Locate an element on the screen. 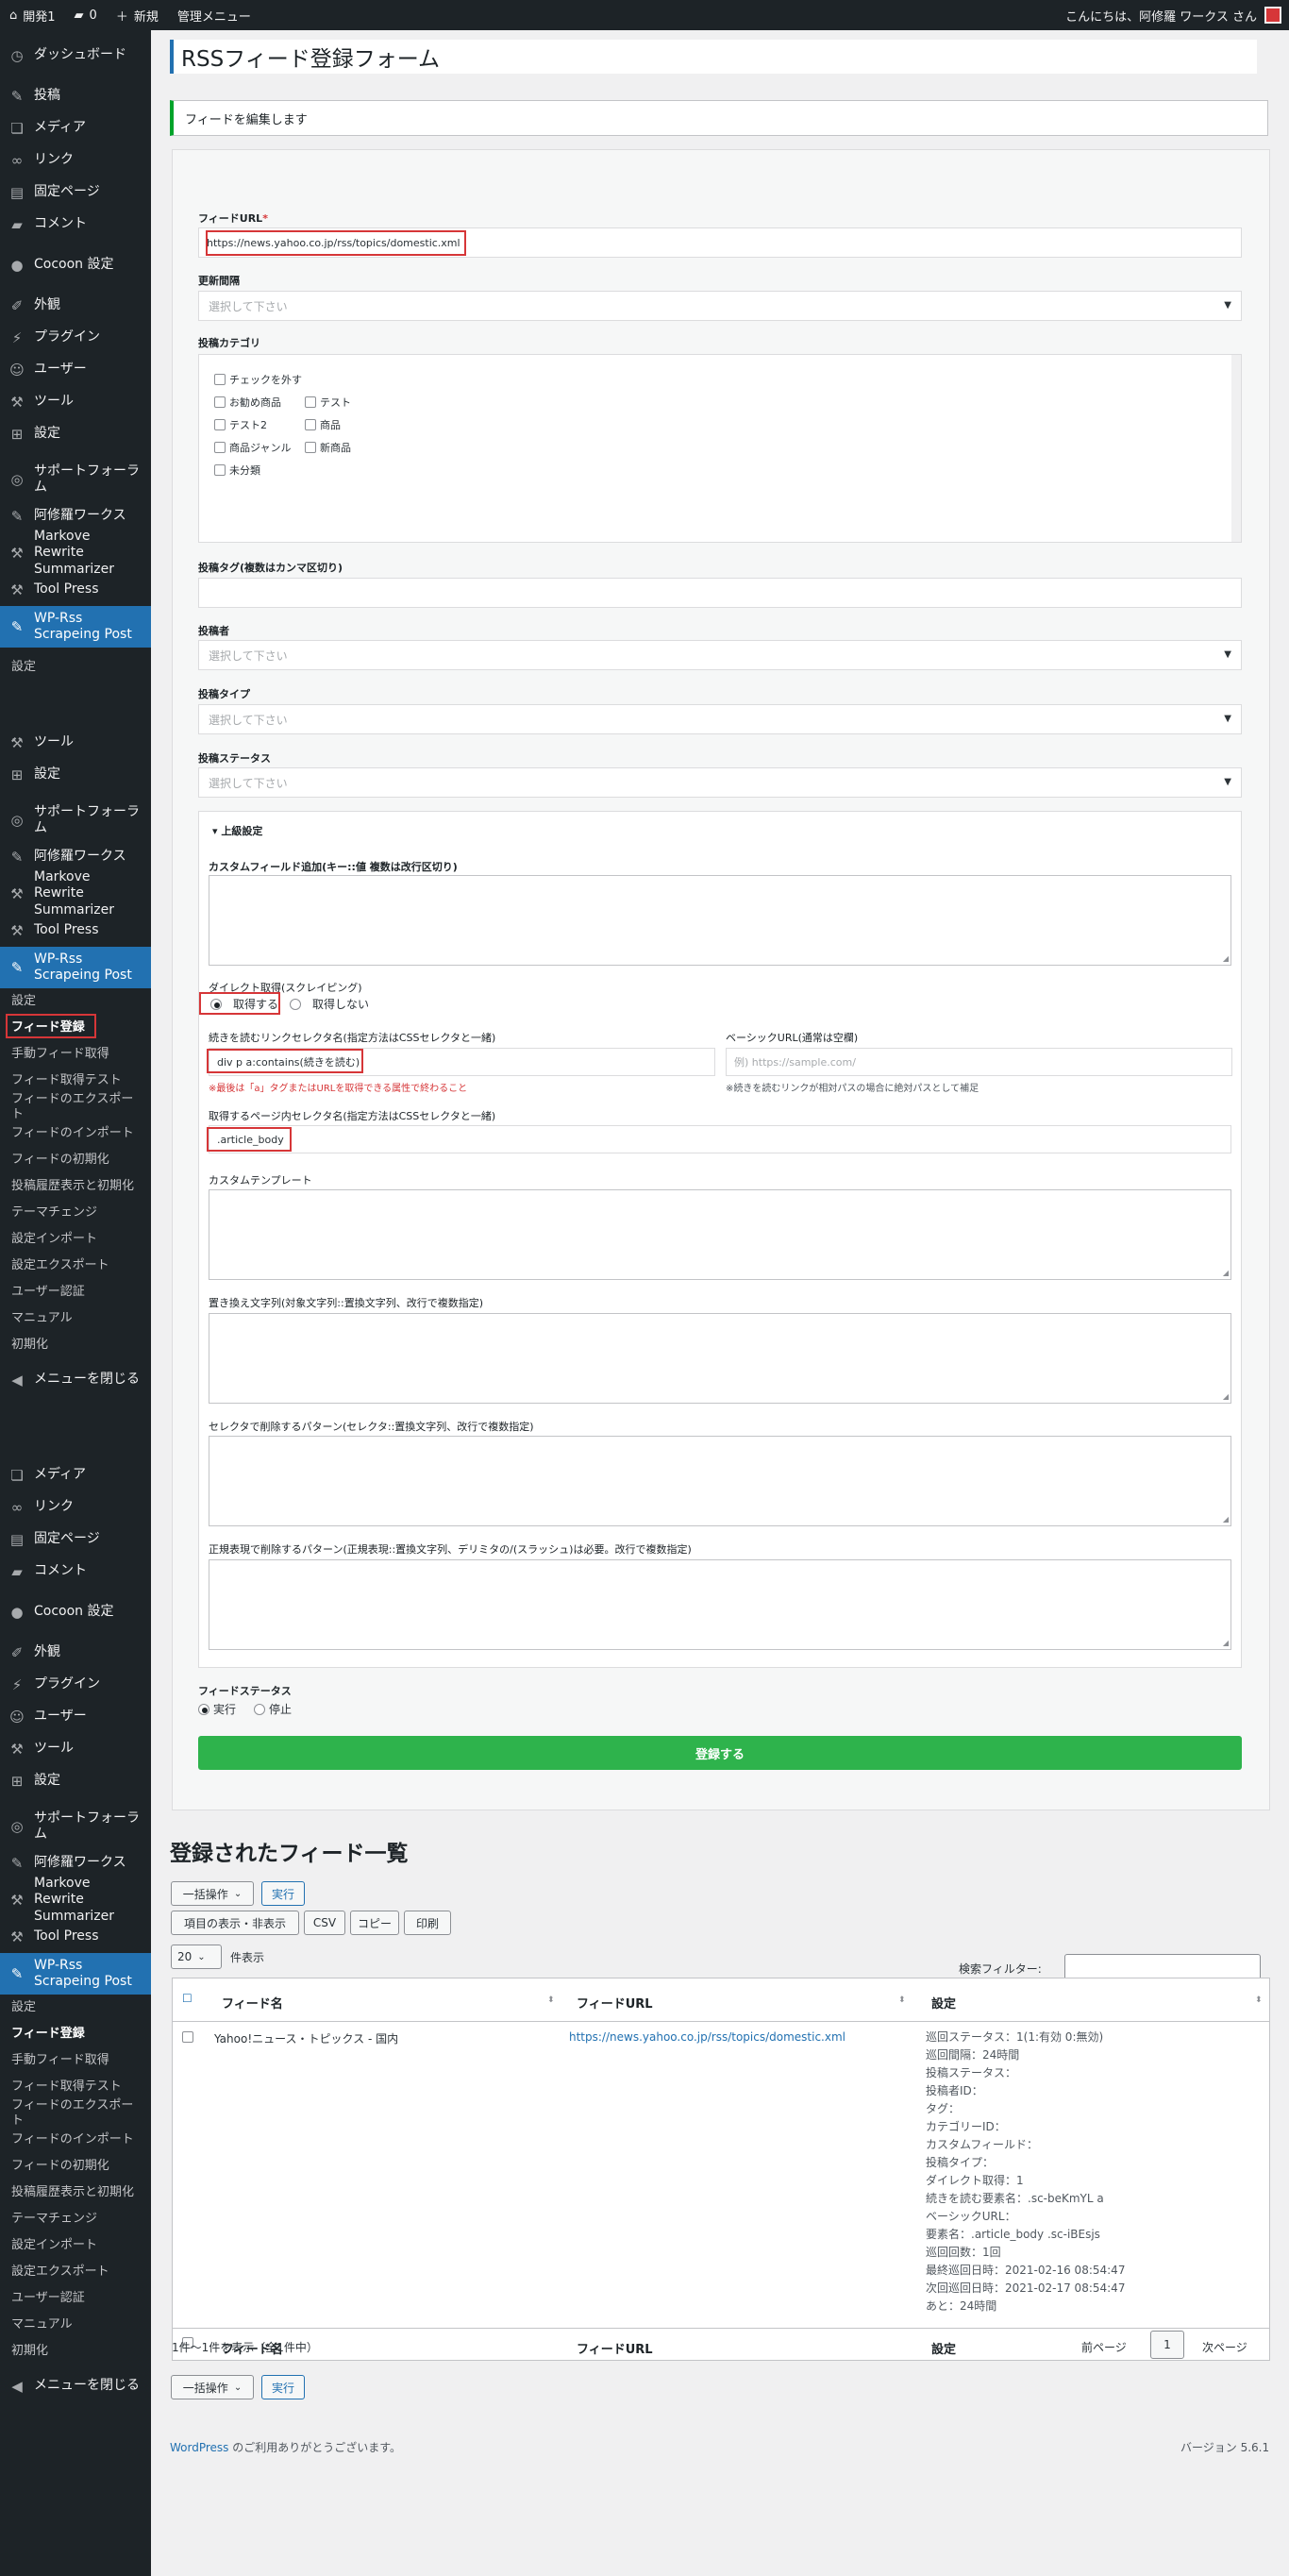  csv-button: CSV is located at coordinates (324, 1923).